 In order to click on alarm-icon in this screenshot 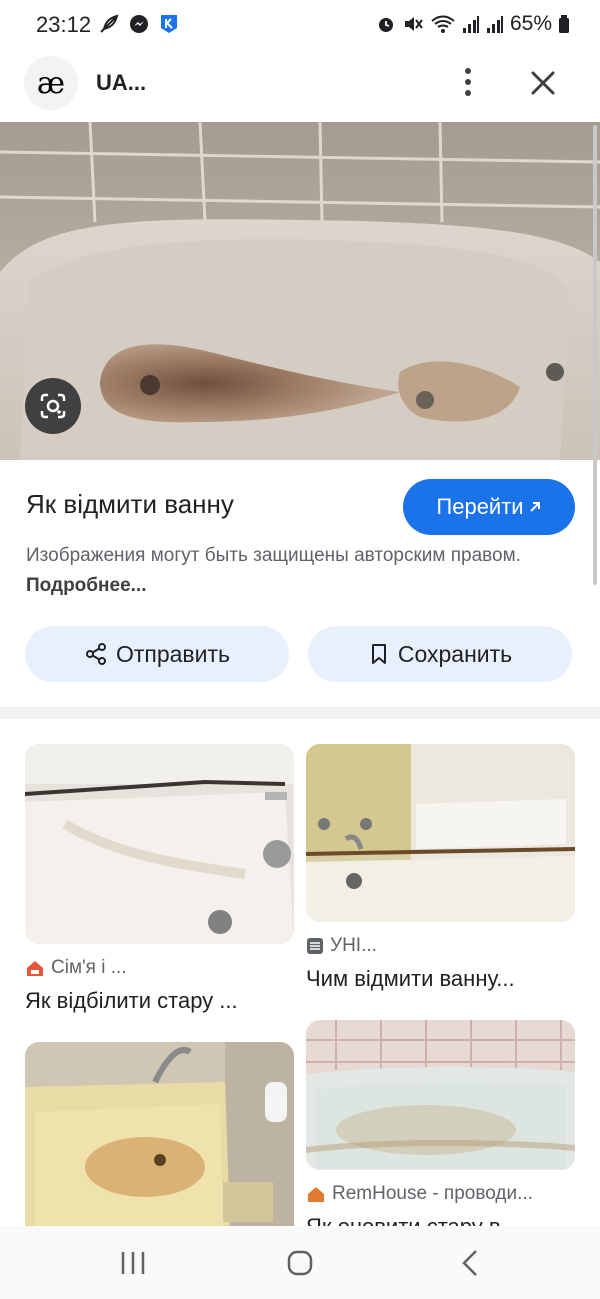, I will do `click(385, 25)`.